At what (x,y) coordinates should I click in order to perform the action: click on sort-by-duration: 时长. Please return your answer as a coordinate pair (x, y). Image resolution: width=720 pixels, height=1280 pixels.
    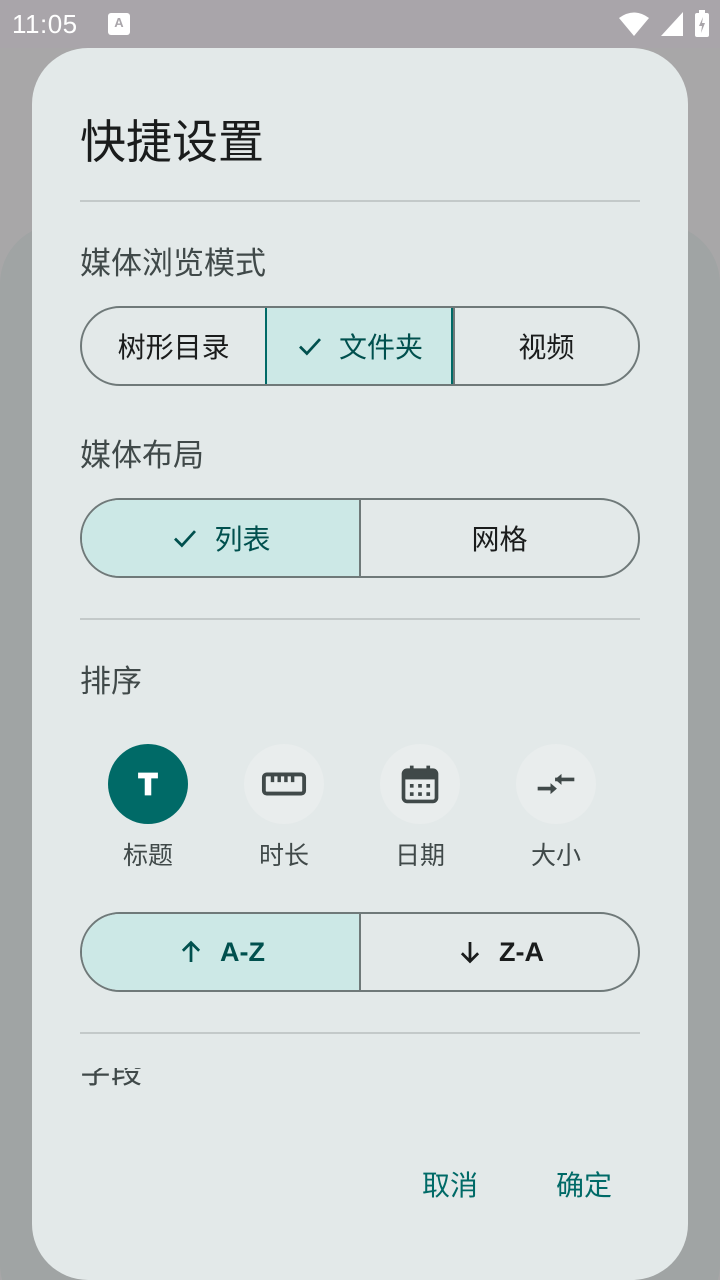
    Looking at the image, I should click on (284, 808).